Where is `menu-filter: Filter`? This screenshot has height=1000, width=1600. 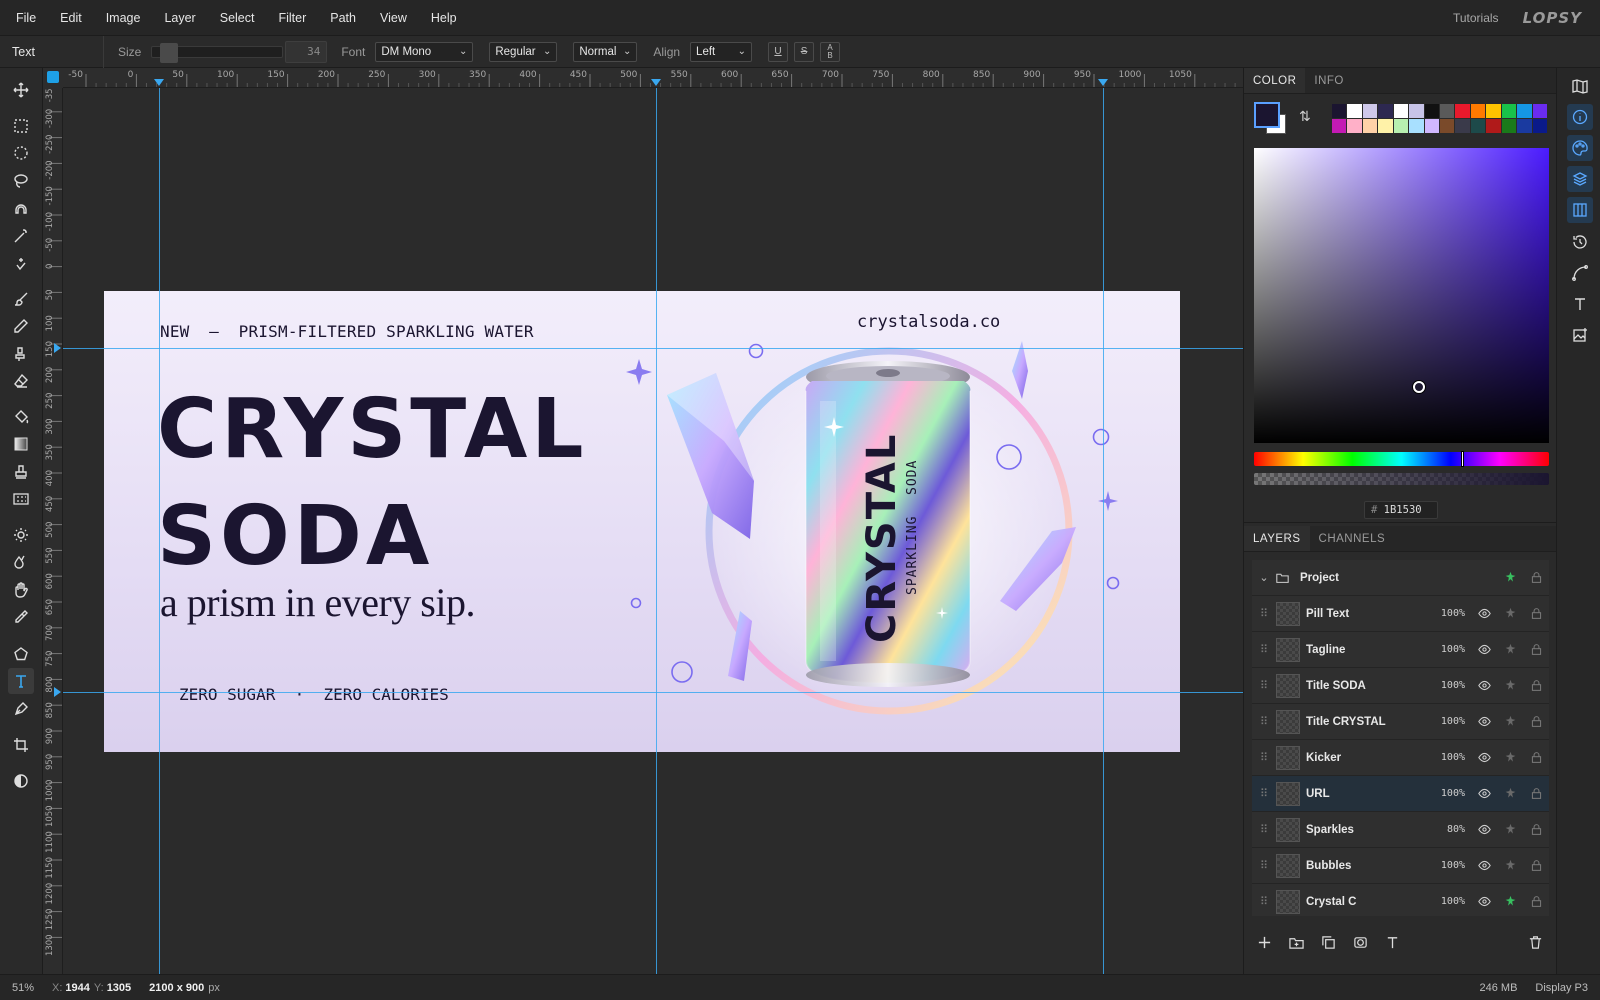
menu-filter: Filter is located at coordinates (292, 18).